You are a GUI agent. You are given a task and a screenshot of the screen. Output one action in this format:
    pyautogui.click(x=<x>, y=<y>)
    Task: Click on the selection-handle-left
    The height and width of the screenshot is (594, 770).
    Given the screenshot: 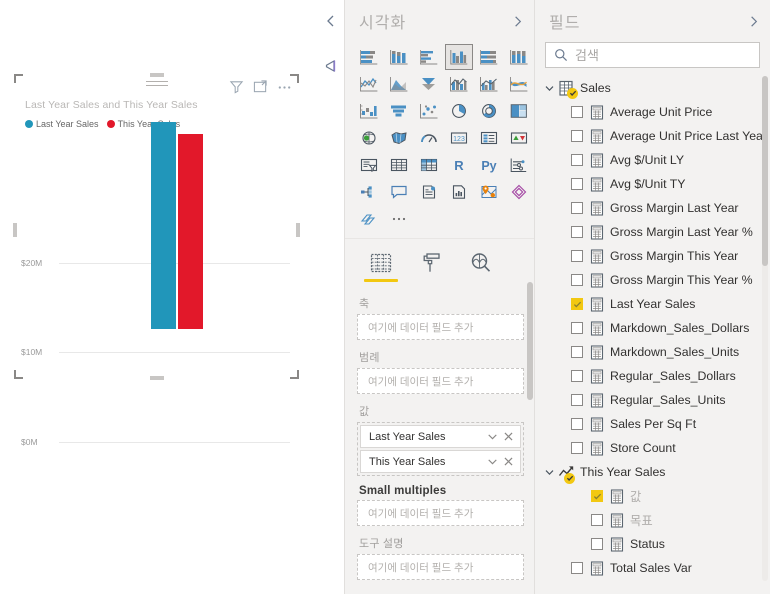 What is the action you would take?
    pyautogui.click(x=15, y=230)
    